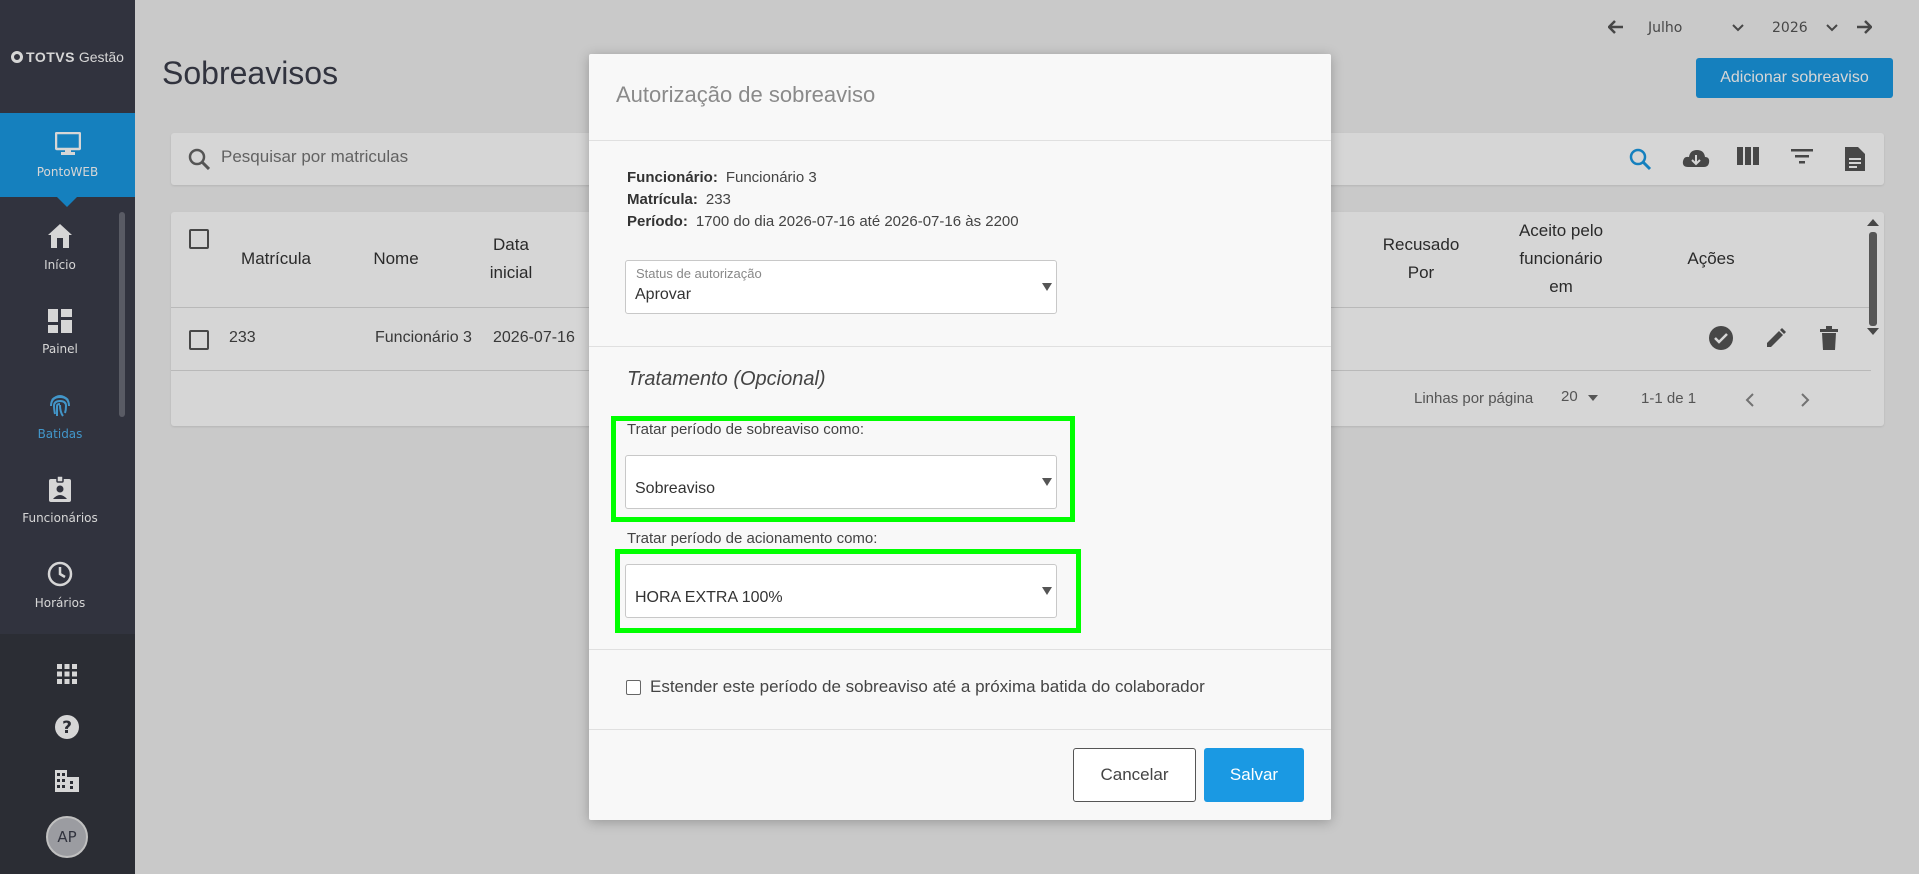  I want to click on sobreaviso-value: Sobreaviso, so click(675, 488).